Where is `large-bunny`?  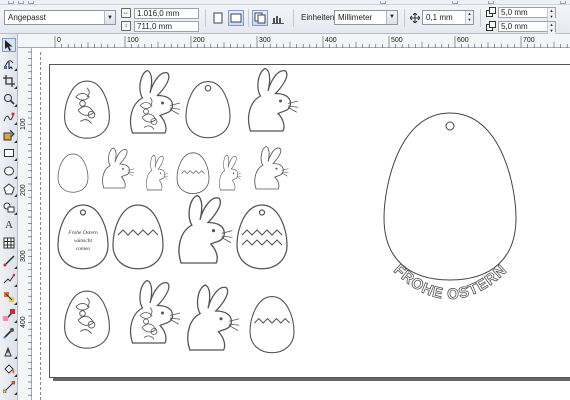 large-bunny is located at coordinates (206, 229).